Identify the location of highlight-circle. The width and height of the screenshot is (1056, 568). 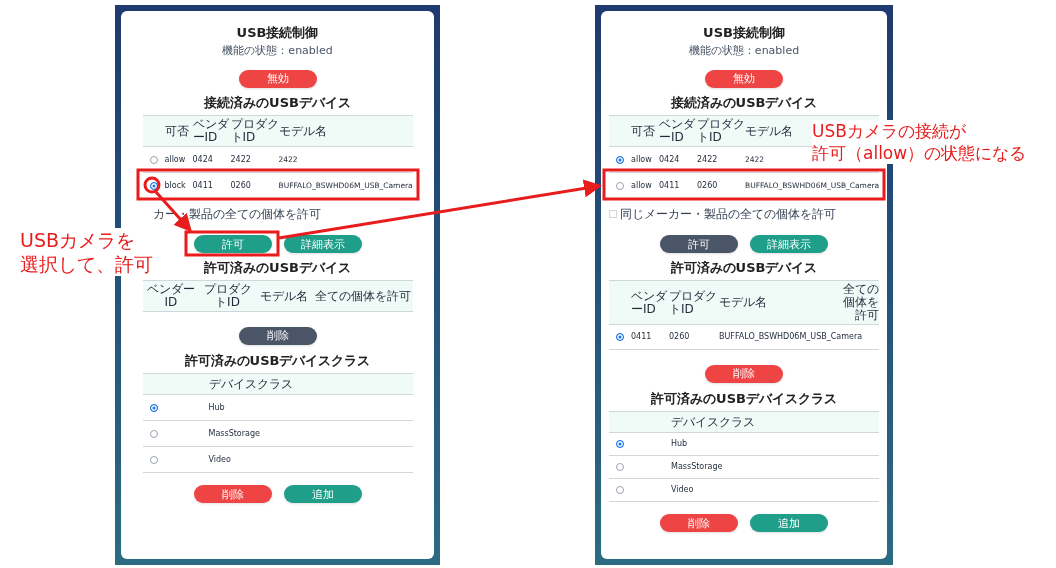
(152, 185).